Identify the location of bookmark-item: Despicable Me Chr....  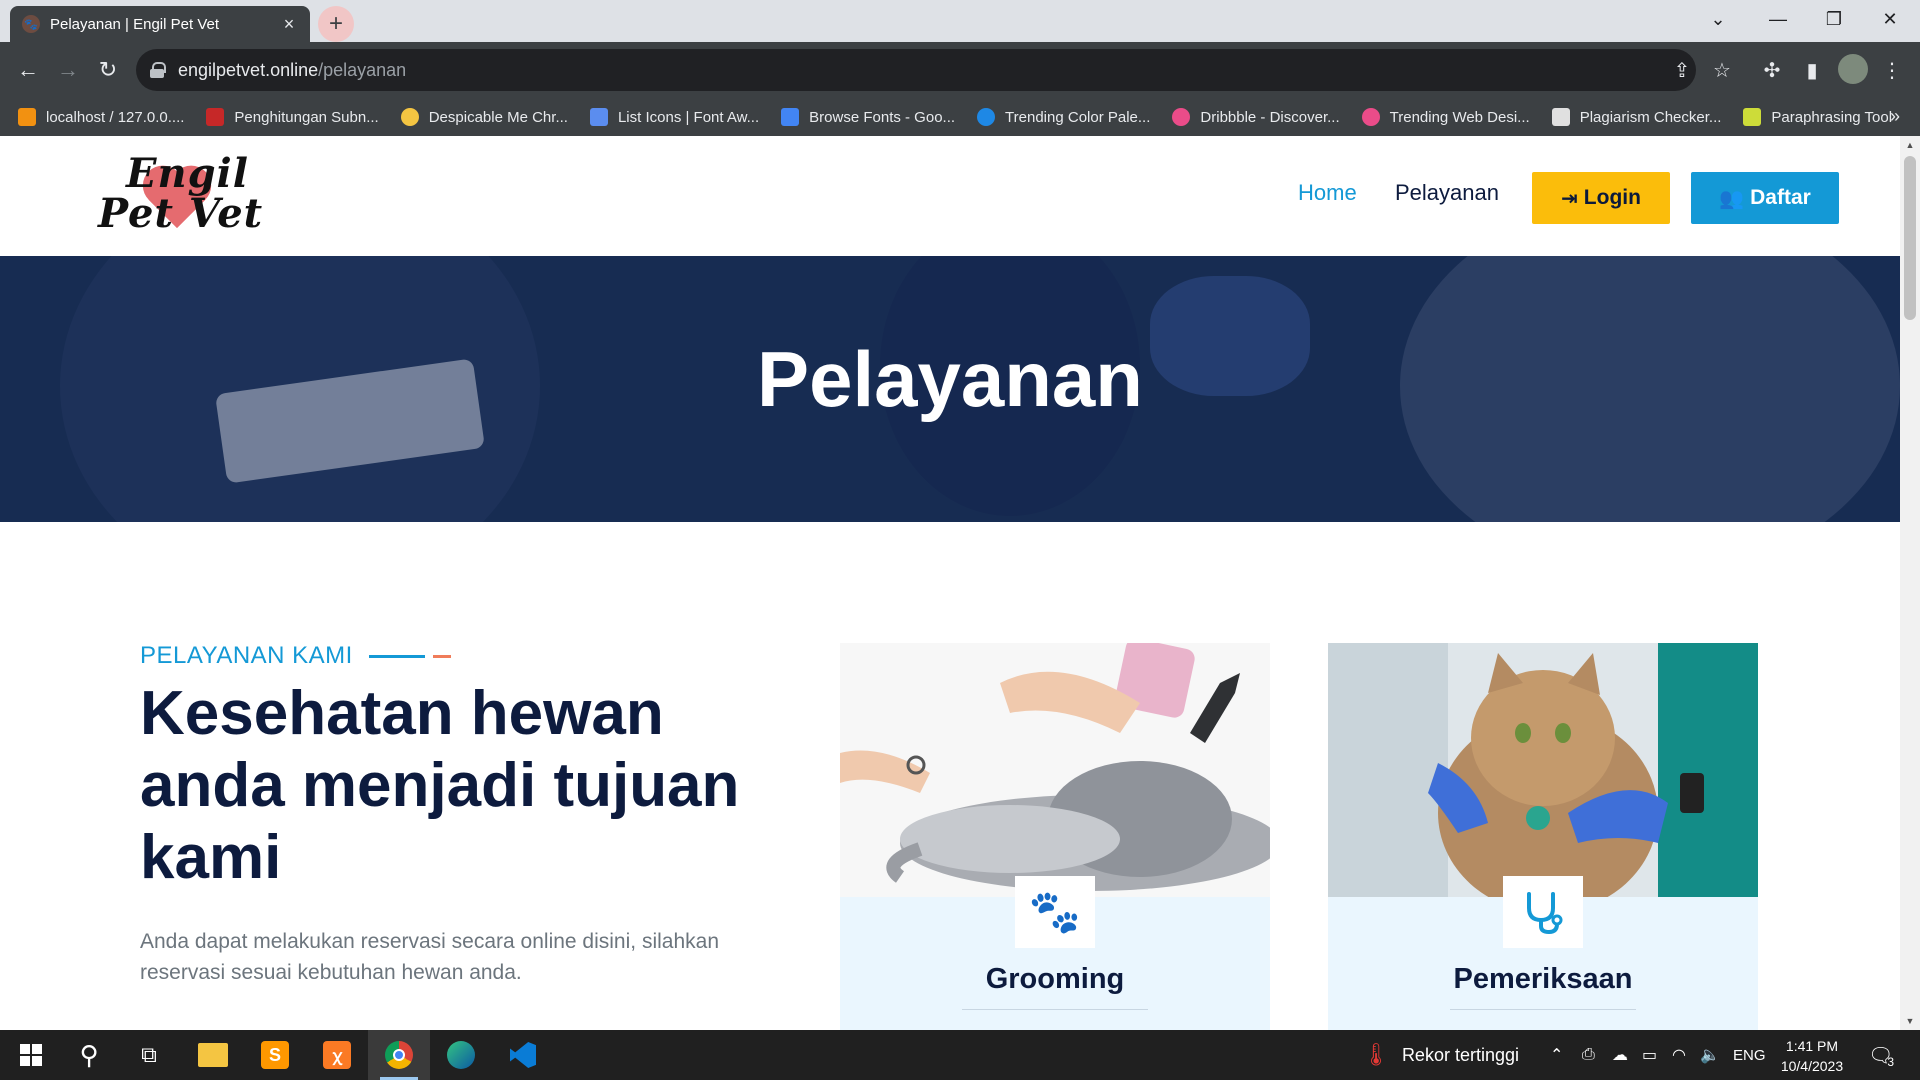
(484, 117).